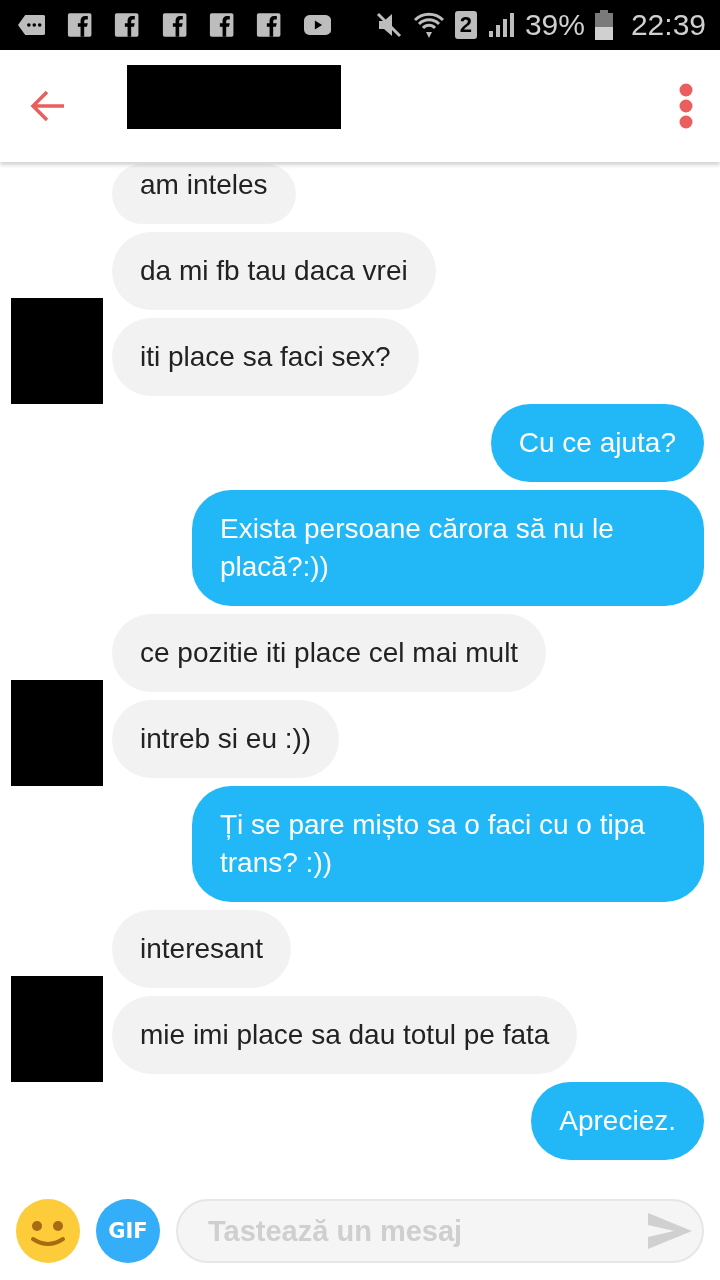 This screenshot has height=1280, width=720. I want to click on wifi-icon, so click(428, 25).